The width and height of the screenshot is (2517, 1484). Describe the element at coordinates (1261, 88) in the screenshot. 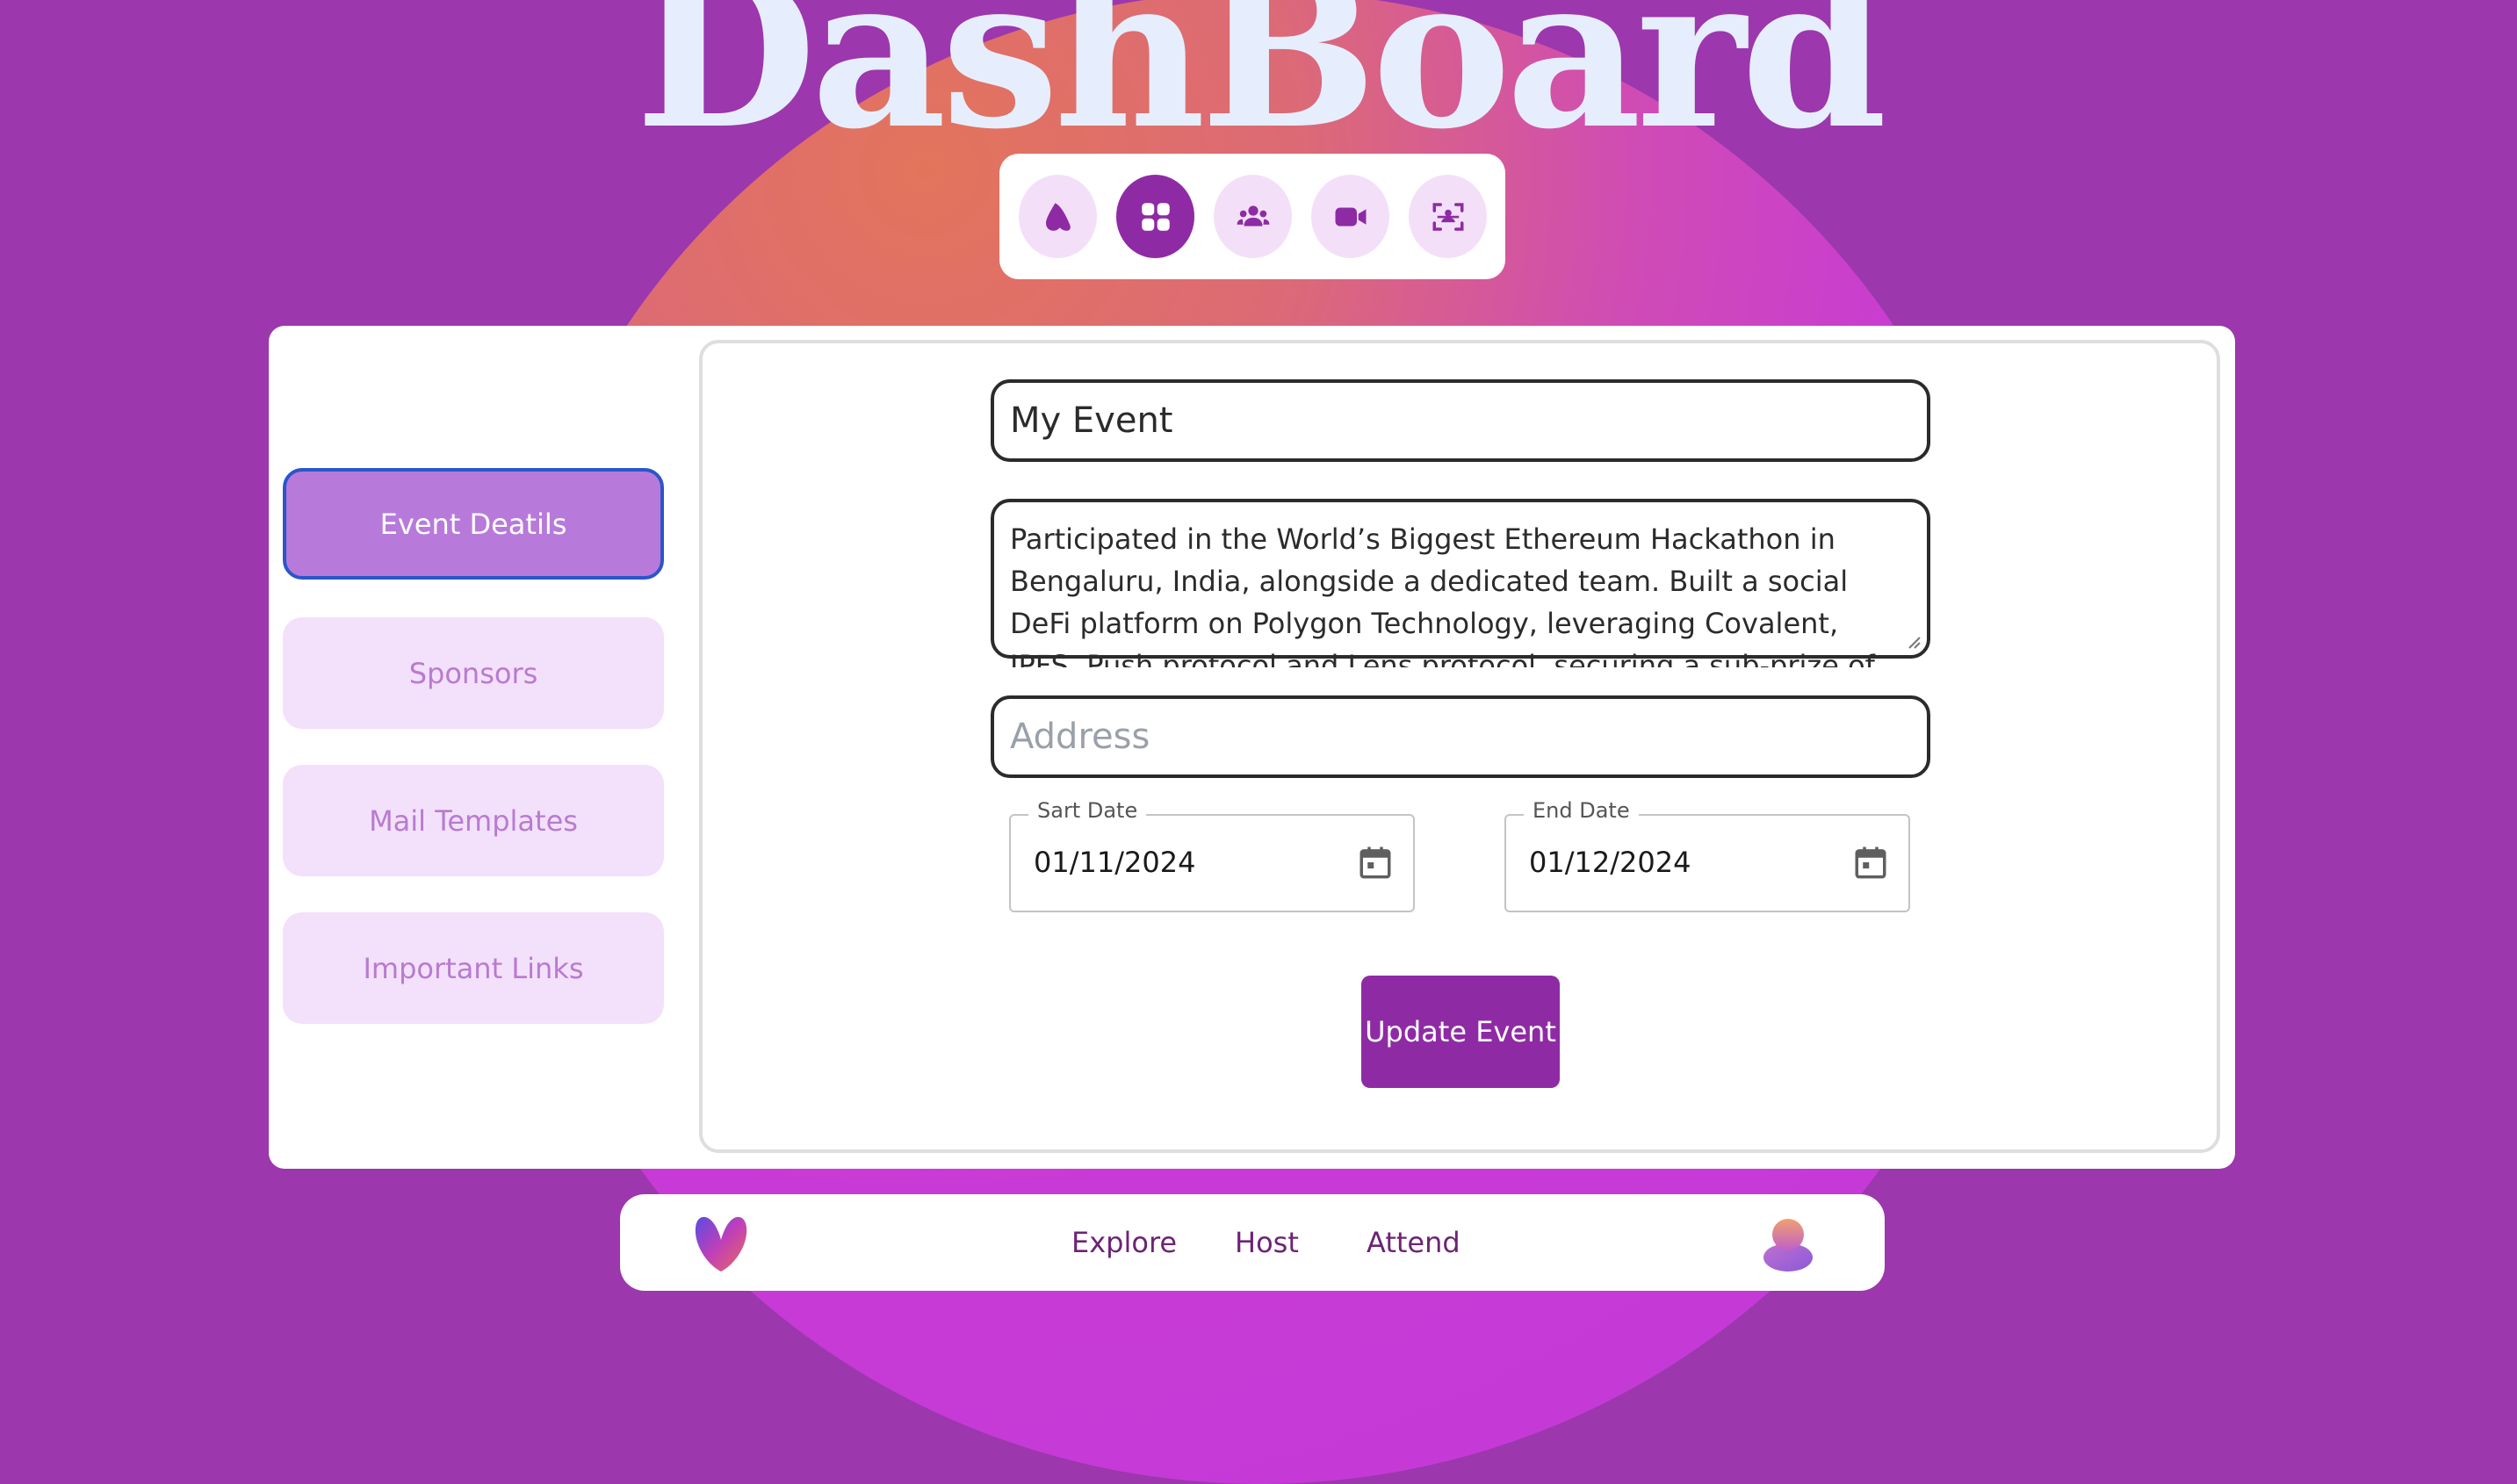

I see `page-title: DashBoard` at that location.